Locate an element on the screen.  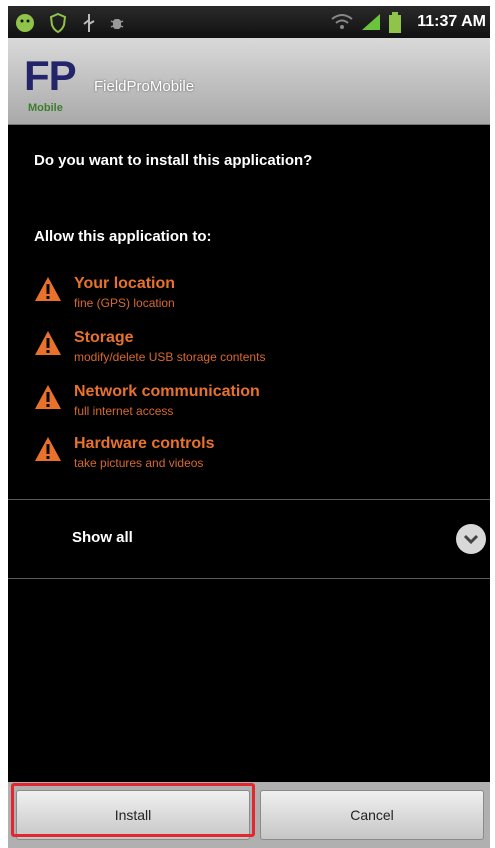
install-question: Do you want to install this application? is located at coordinates (173, 160).